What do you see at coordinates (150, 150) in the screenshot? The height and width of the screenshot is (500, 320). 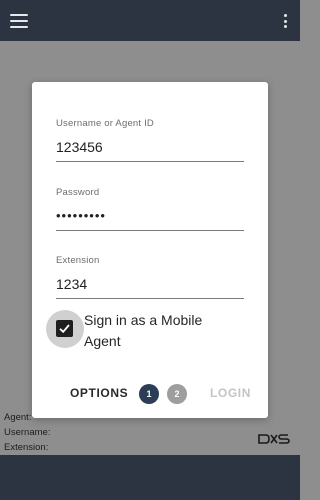 I see `username-input: 123456` at bounding box center [150, 150].